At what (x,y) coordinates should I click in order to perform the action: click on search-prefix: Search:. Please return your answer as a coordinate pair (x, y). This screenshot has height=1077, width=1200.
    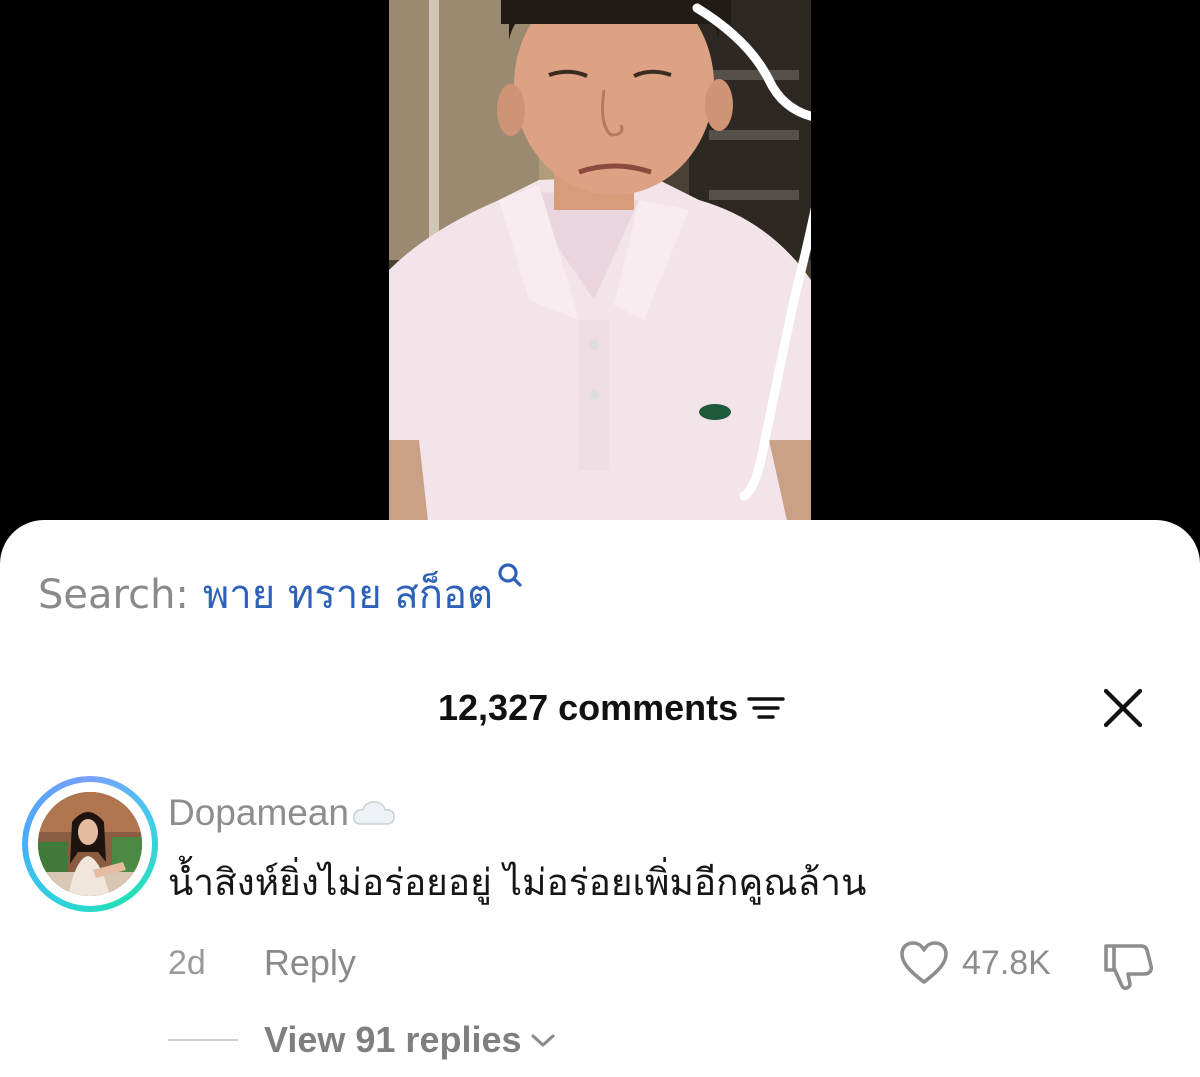
    Looking at the image, I should click on (113, 595).